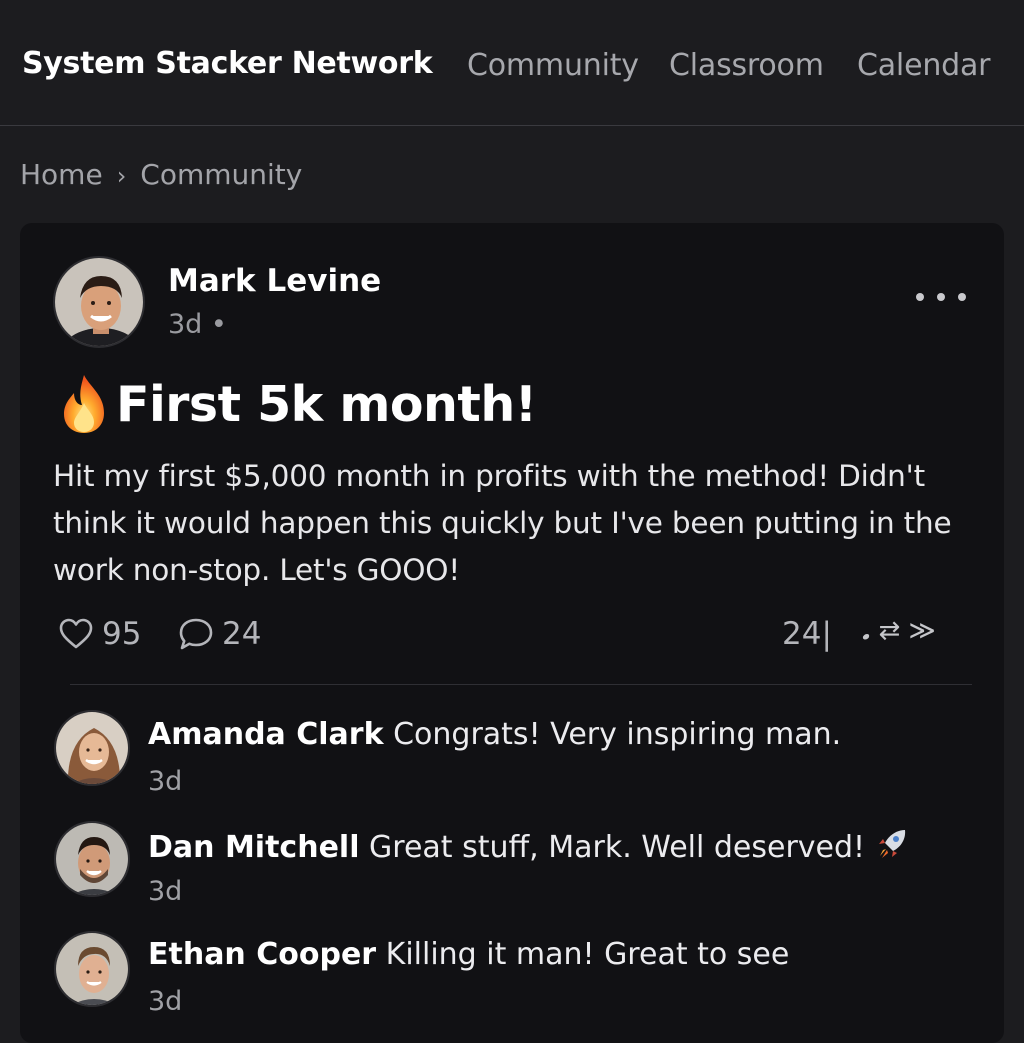 The width and height of the screenshot is (1024, 1043). Describe the element at coordinates (746, 65) in the screenshot. I see `nav-classroom: Classroom` at that location.